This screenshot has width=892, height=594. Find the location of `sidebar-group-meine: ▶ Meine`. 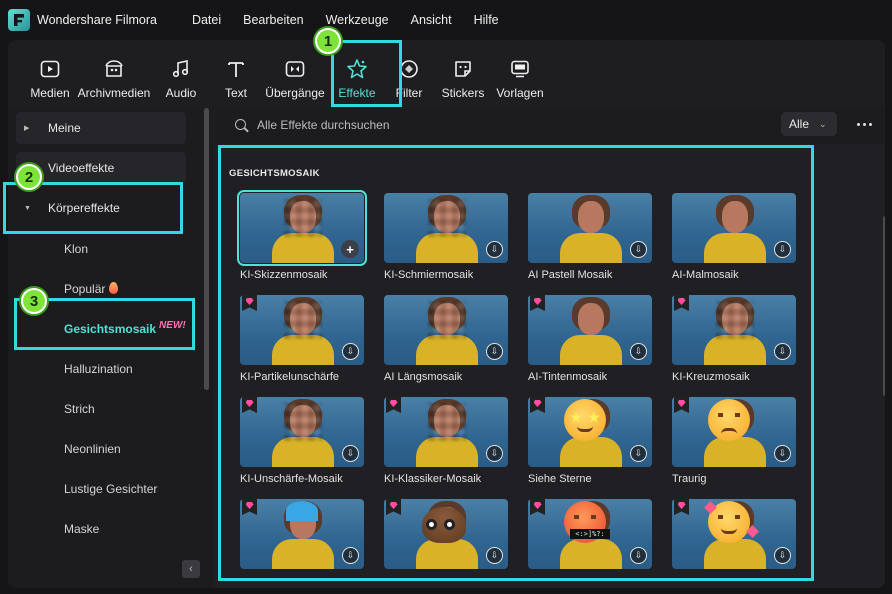

sidebar-group-meine: ▶ Meine is located at coordinates (101, 128).